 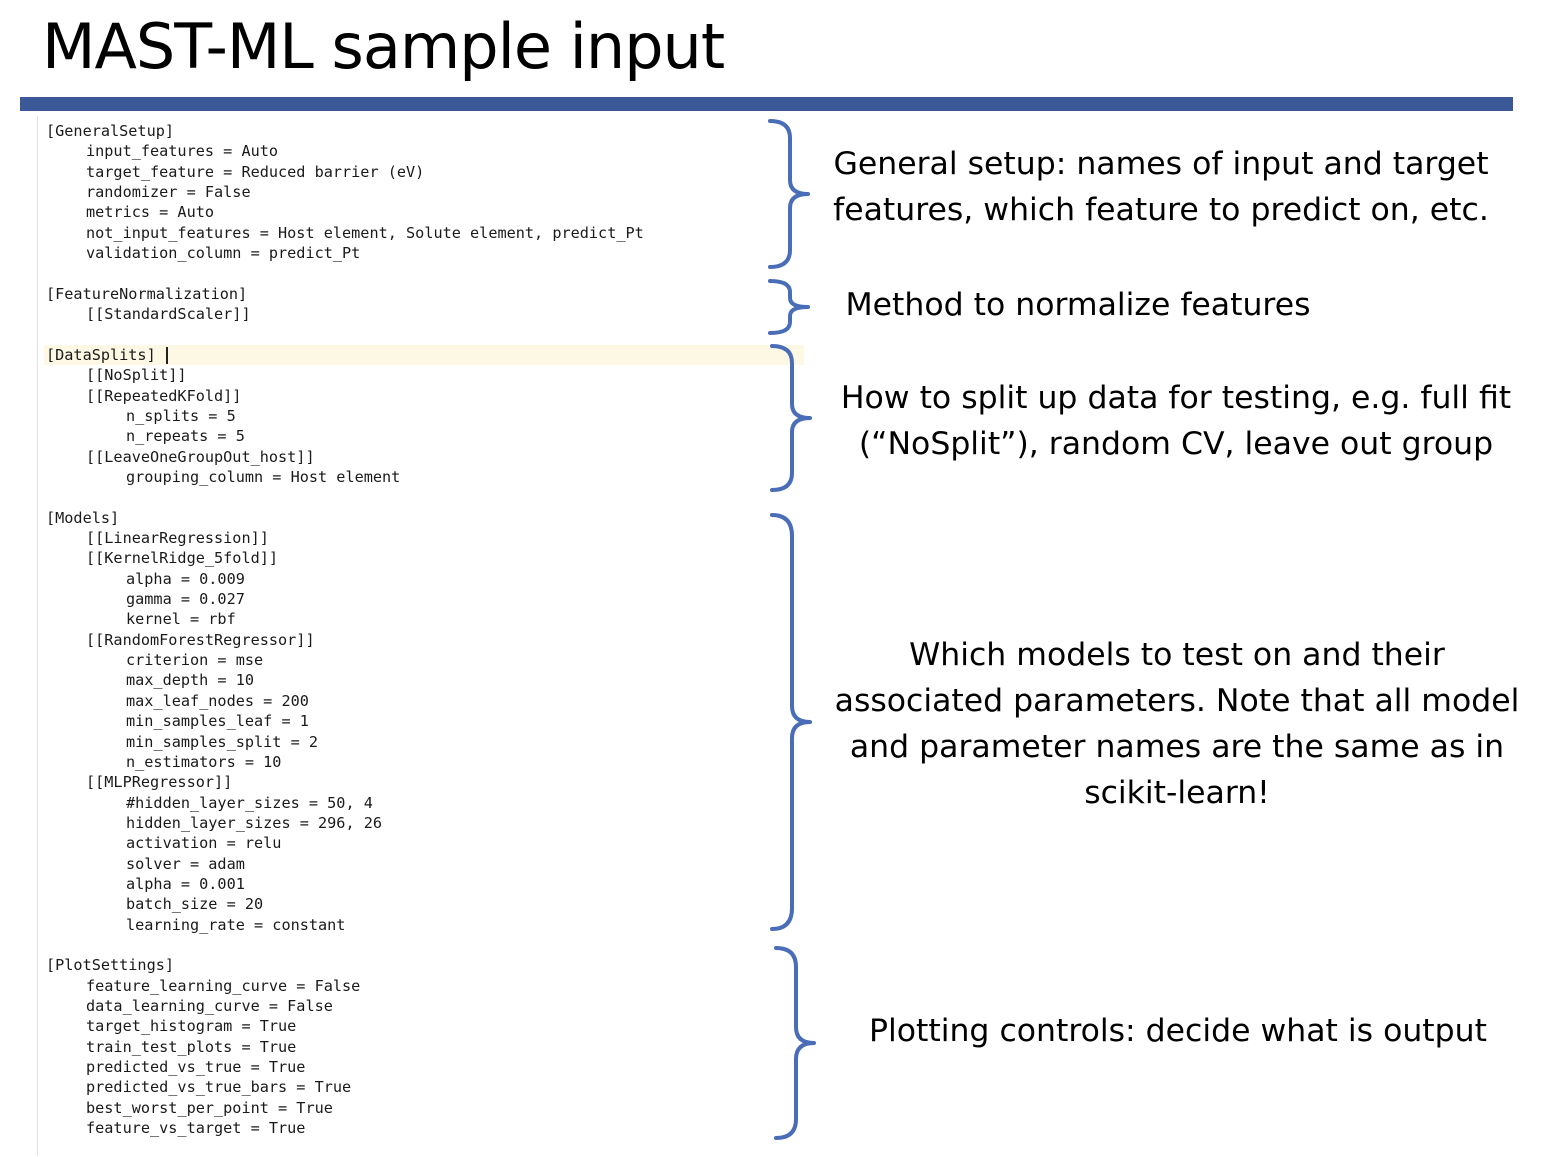 What do you see at coordinates (766, 104) in the screenshot?
I see `title-underline-bar` at bounding box center [766, 104].